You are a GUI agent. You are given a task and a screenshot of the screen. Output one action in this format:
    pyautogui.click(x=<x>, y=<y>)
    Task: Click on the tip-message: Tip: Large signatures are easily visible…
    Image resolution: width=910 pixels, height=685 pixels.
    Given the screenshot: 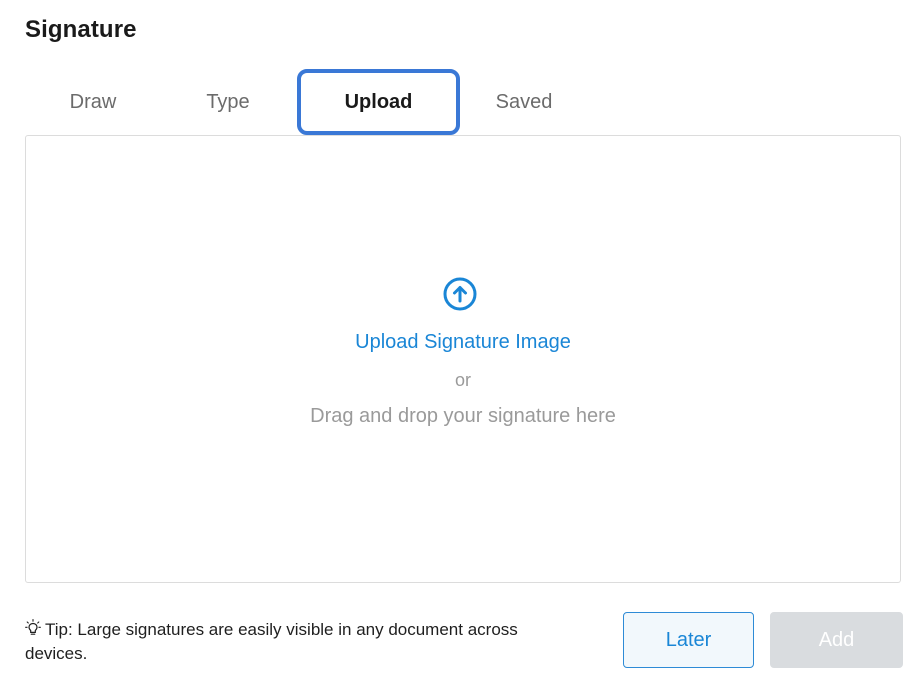 What is the action you would take?
    pyautogui.click(x=295, y=642)
    